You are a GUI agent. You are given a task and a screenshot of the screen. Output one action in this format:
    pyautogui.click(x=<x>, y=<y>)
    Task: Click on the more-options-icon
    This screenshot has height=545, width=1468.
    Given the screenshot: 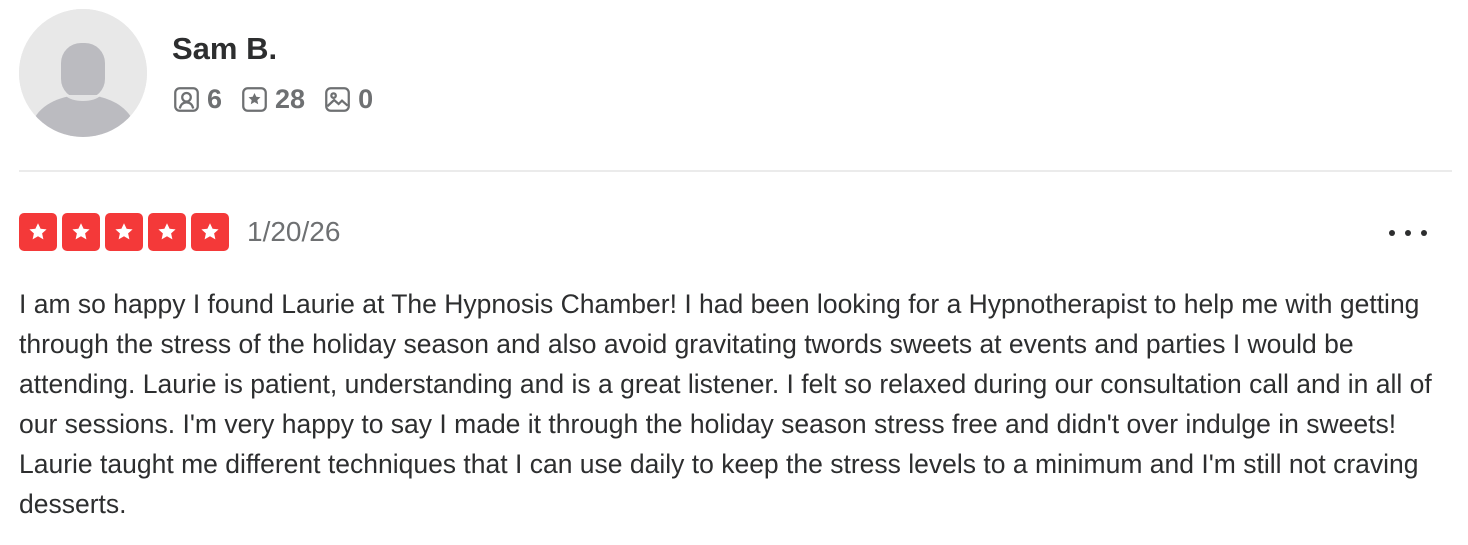 What is the action you would take?
    pyautogui.click(x=1408, y=233)
    